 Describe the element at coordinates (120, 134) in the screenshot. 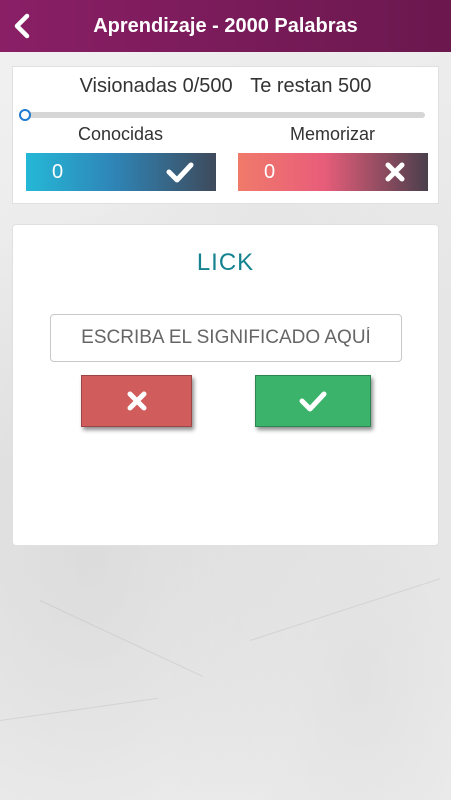

I see `known-label: Conocidas` at that location.